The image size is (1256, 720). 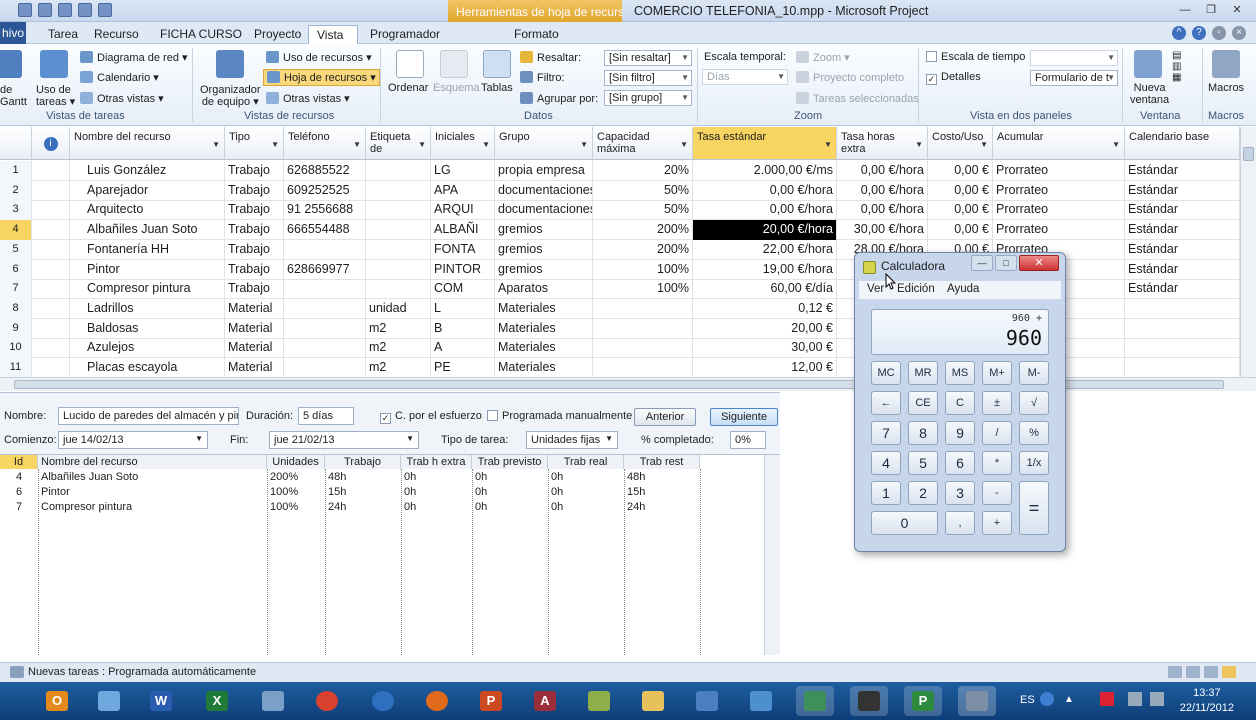 What do you see at coordinates (544, 289) in the screenshot?
I see `cell-grupo: Aparatos` at bounding box center [544, 289].